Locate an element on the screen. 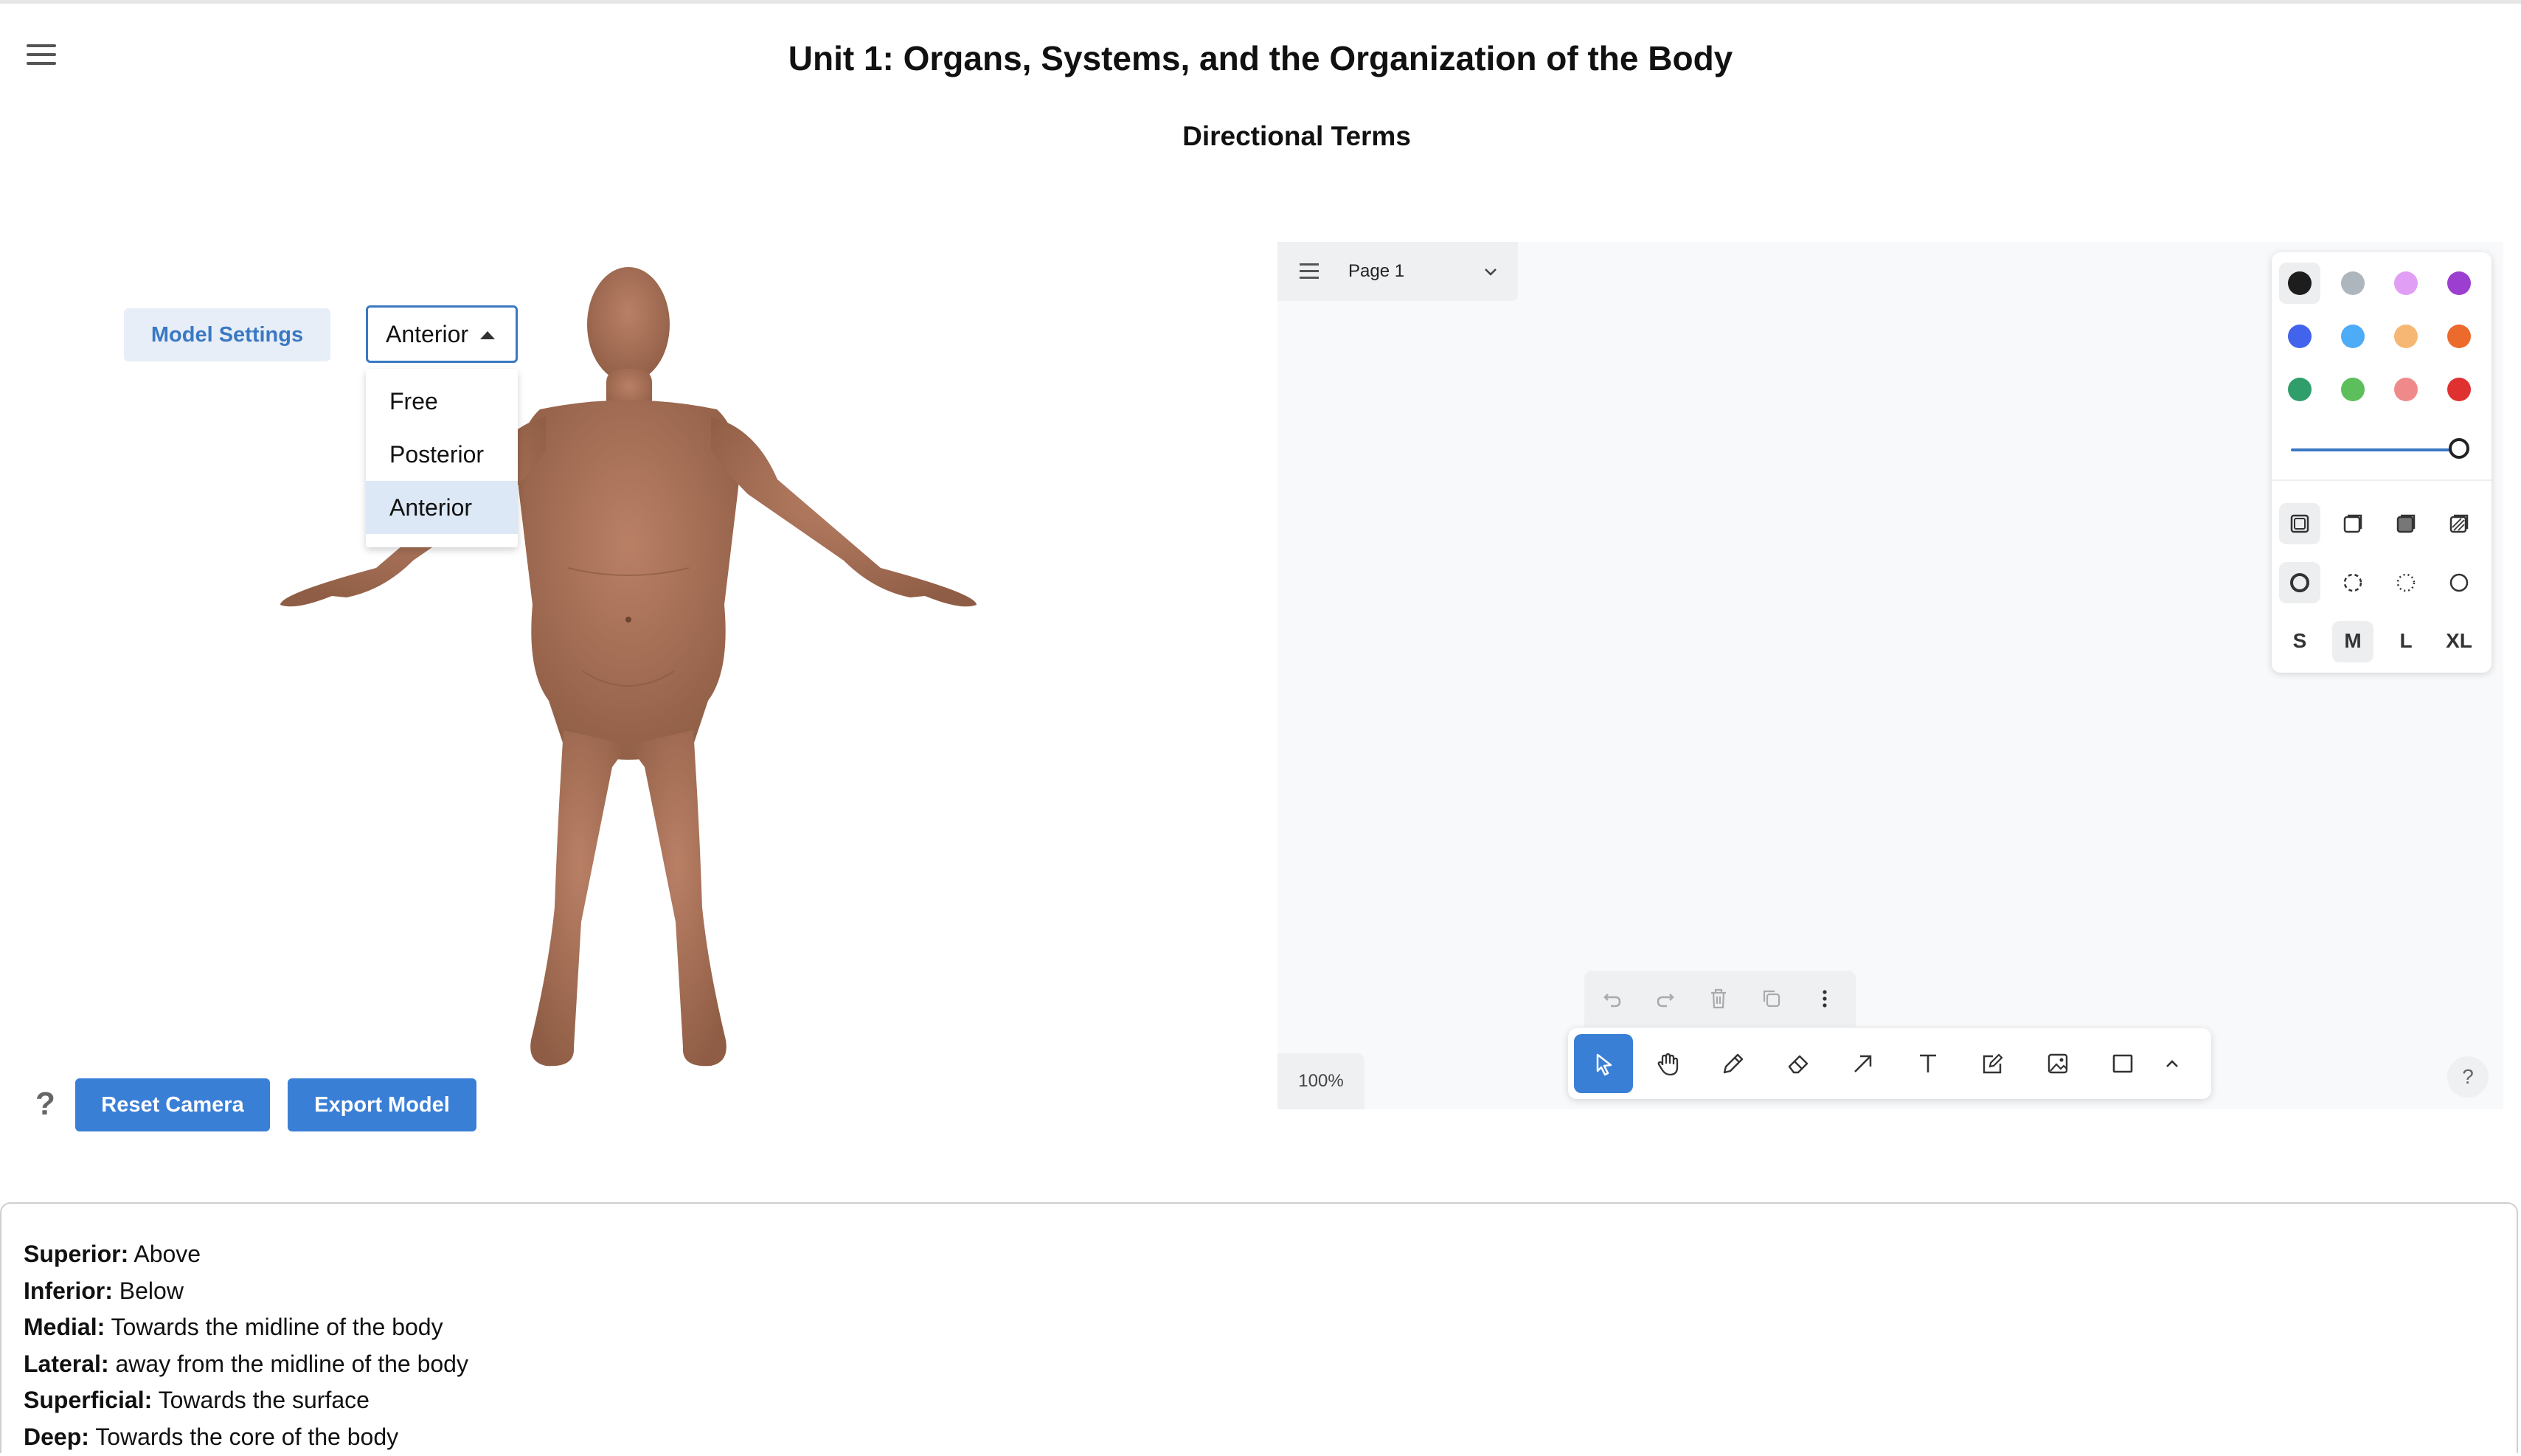  page-menu: Page 1 is located at coordinates (1397, 271).